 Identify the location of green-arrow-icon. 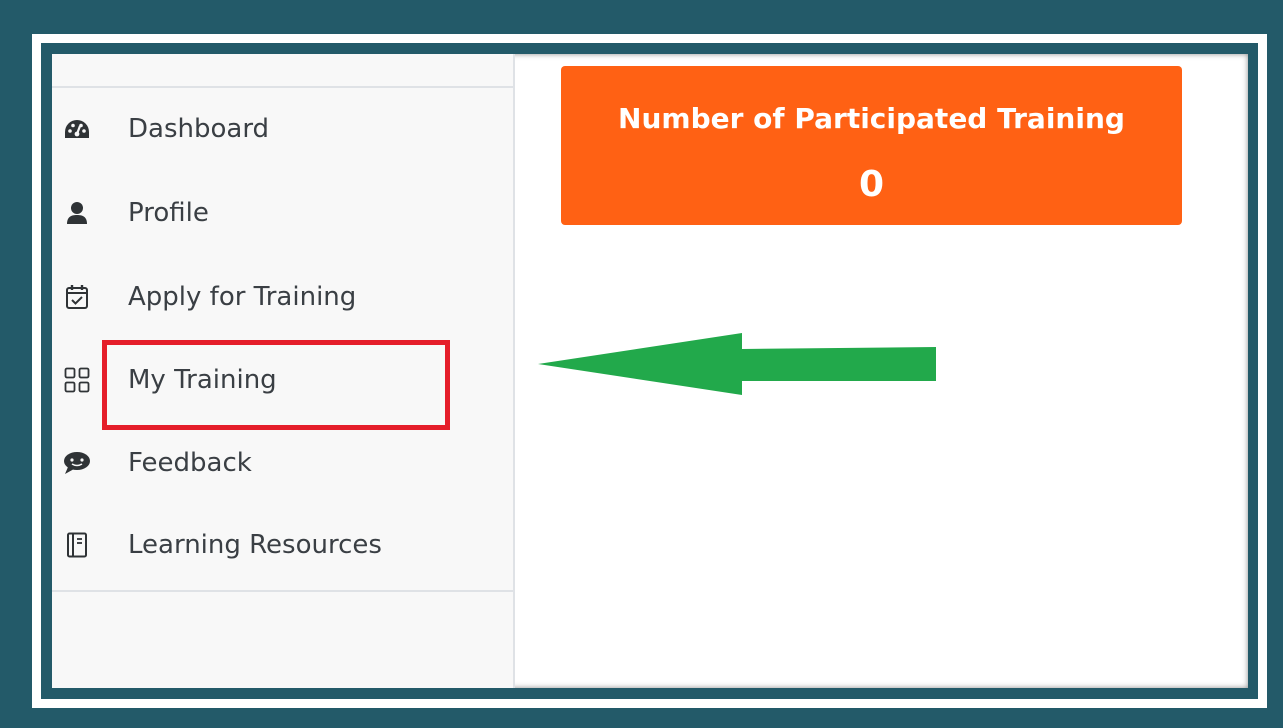
(737, 364).